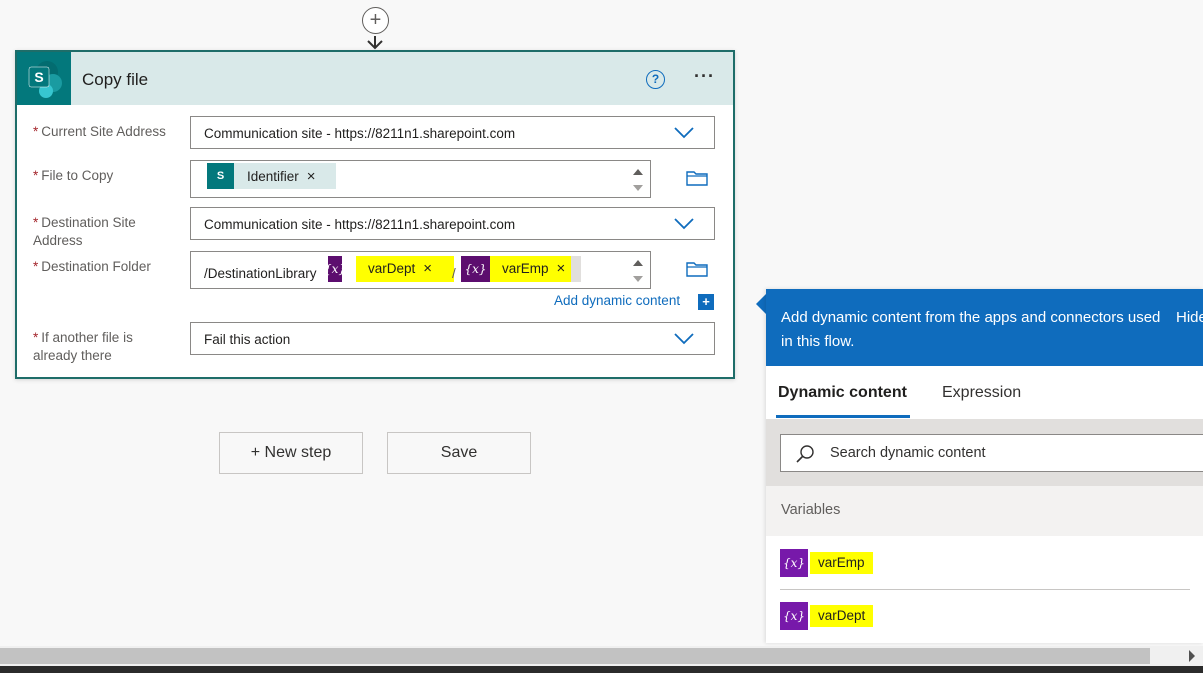  Describe the element at coordinates (83, 346) in the screenshot. I see `if-exists-label: * If another file is already there` at that location.